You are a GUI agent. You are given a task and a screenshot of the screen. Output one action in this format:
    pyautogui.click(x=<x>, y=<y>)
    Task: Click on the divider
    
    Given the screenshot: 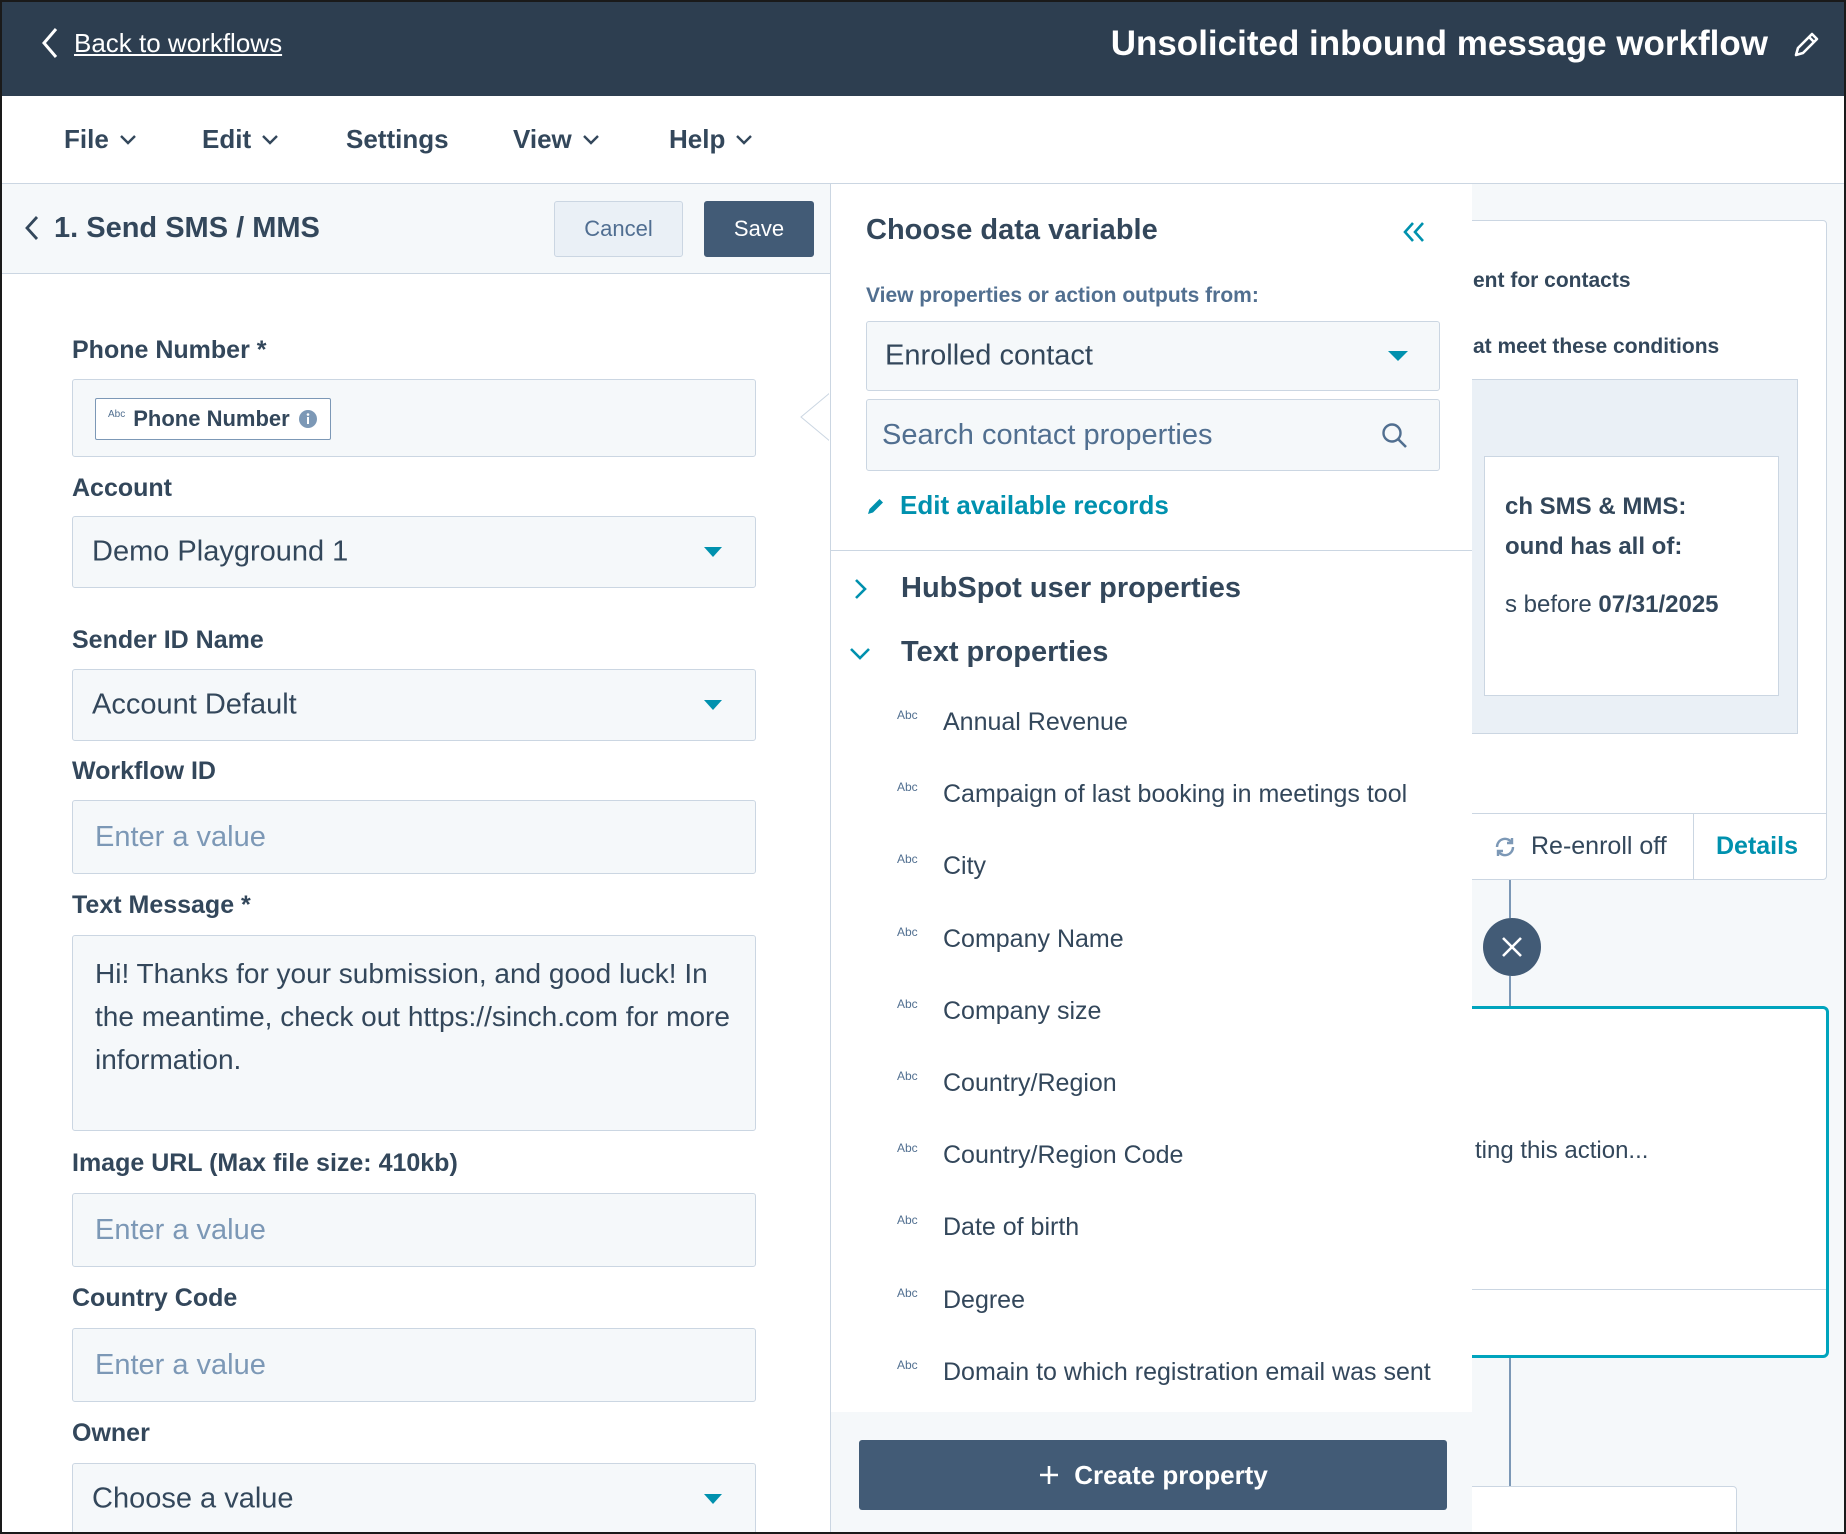 What is the action you would take?
    pyautogui.click(x=1151, y=550)
    